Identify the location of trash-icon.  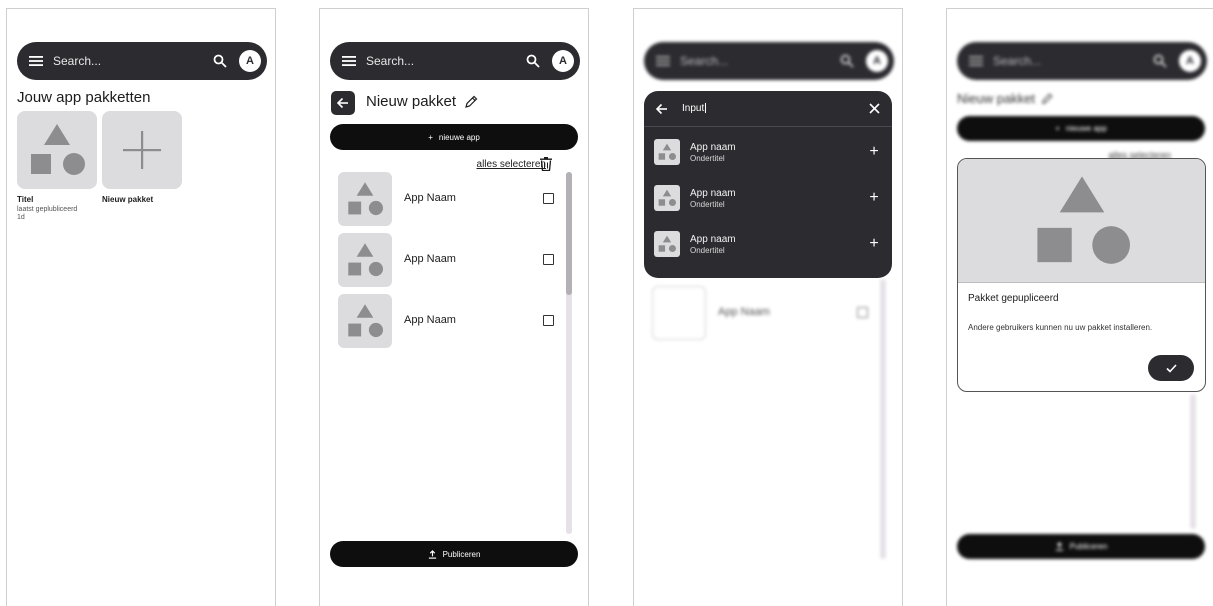
(546, 164).